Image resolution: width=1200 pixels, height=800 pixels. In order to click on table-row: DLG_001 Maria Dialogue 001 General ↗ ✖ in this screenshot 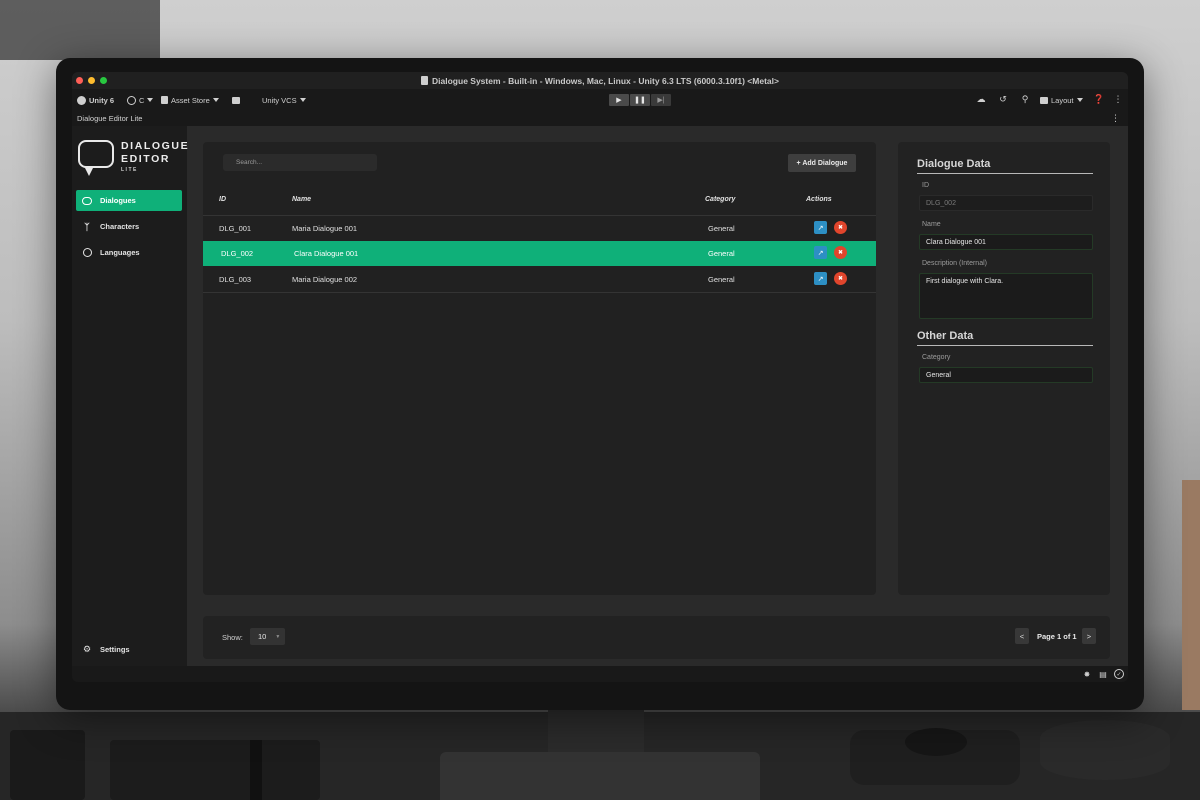, I will do `click(539, 228)`.